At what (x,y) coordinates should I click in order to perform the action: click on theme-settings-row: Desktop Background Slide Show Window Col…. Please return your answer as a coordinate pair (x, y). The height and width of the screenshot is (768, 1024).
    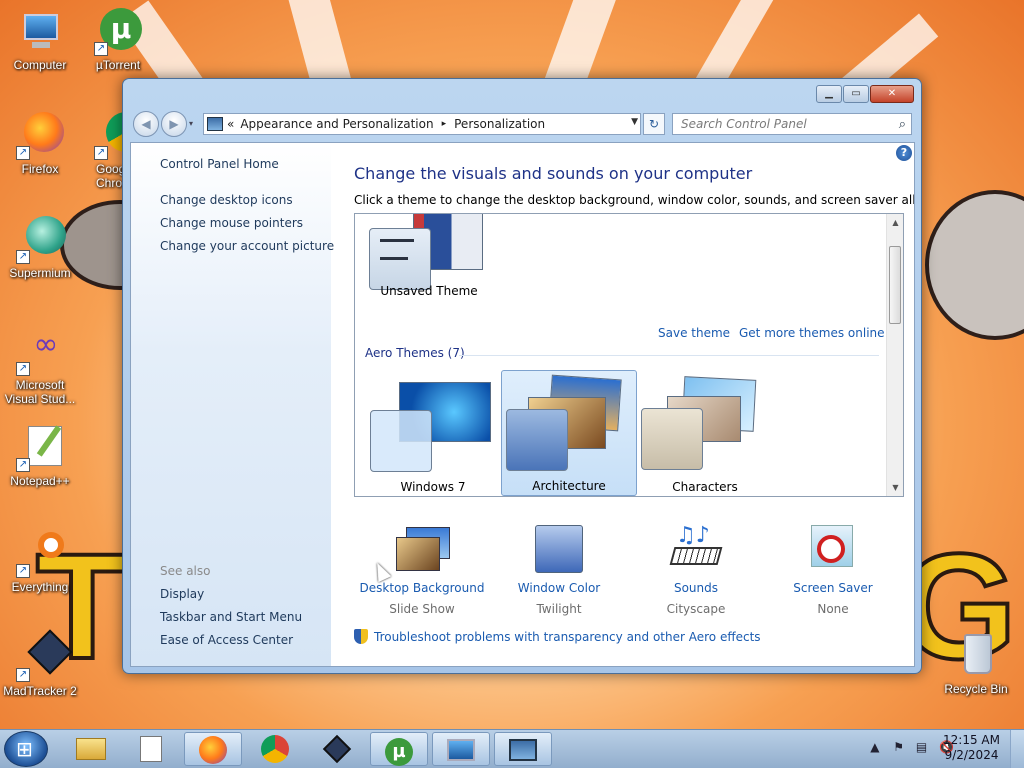
    Looking at the image, I should click on (634, 573).